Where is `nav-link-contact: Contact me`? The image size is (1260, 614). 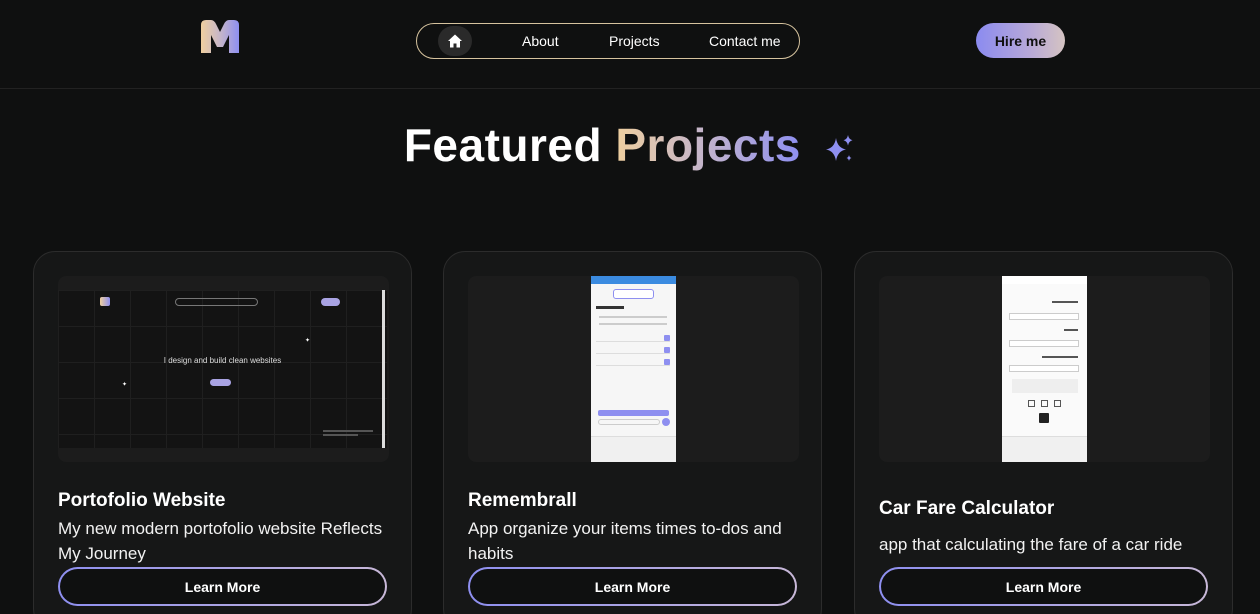
nav-link-contact: Contact me is located at coordinates (745, 41).